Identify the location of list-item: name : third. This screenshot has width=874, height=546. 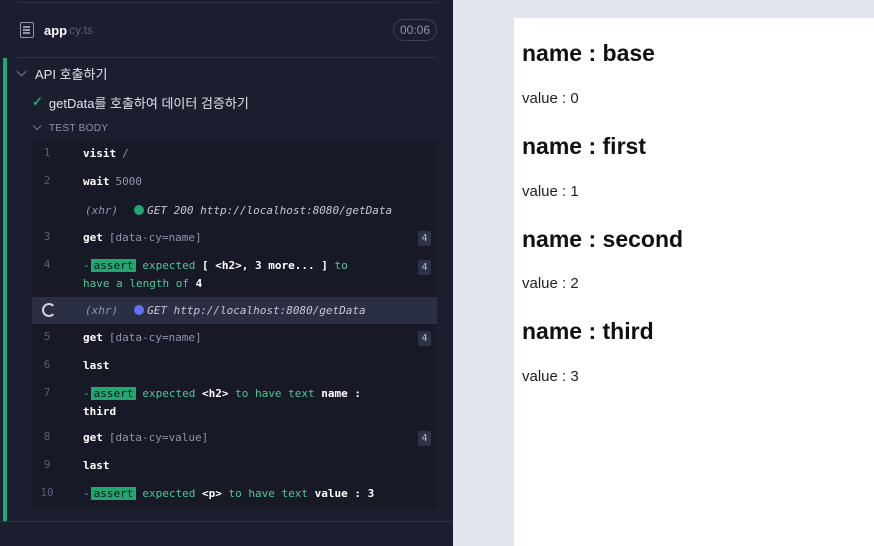
(588, 331).